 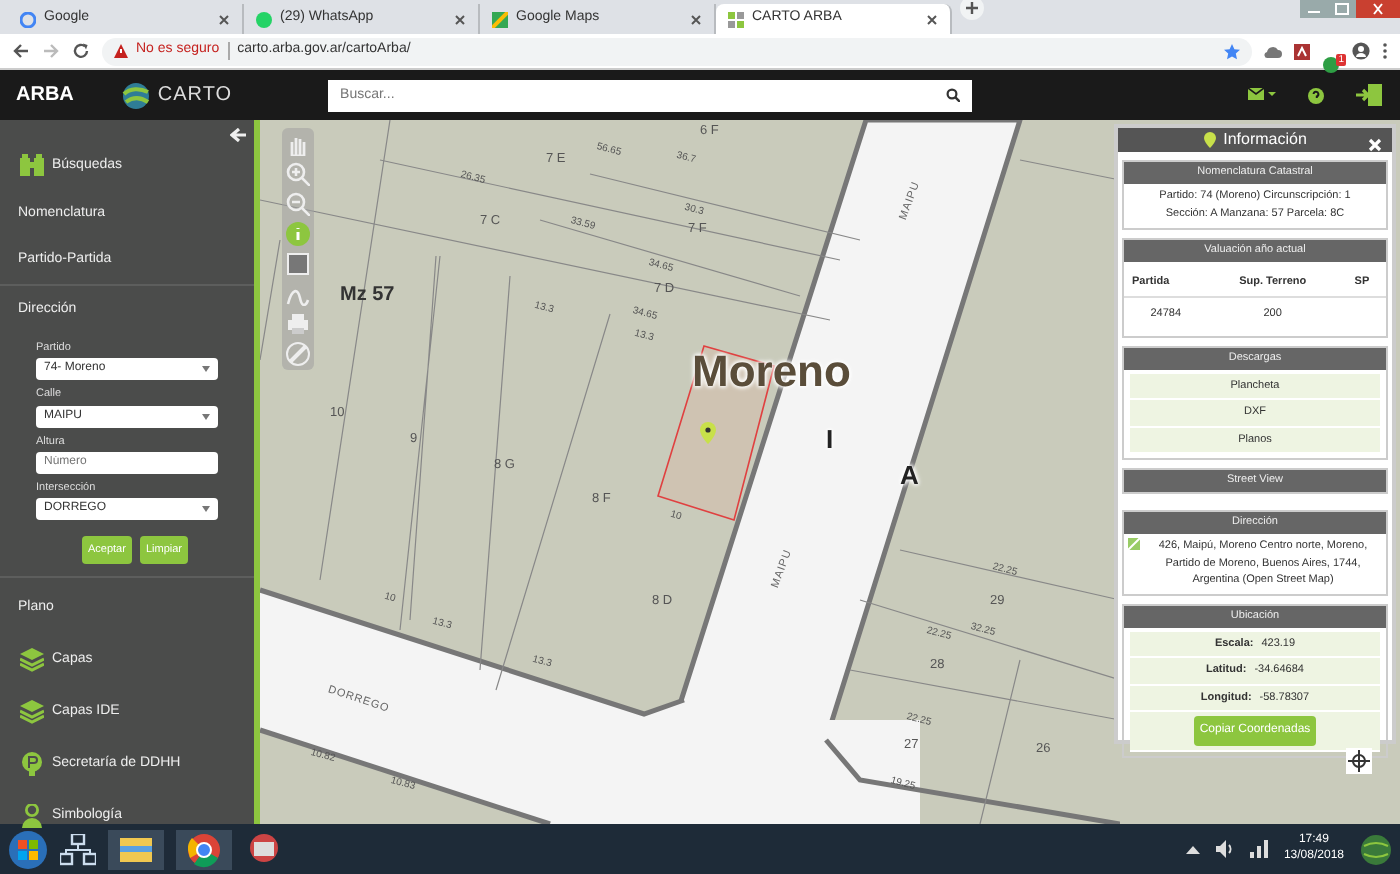 What do you see at coordinates (909, 475) in the screenshot?
I see `zone-label: A` at bounding box center [909, 475].